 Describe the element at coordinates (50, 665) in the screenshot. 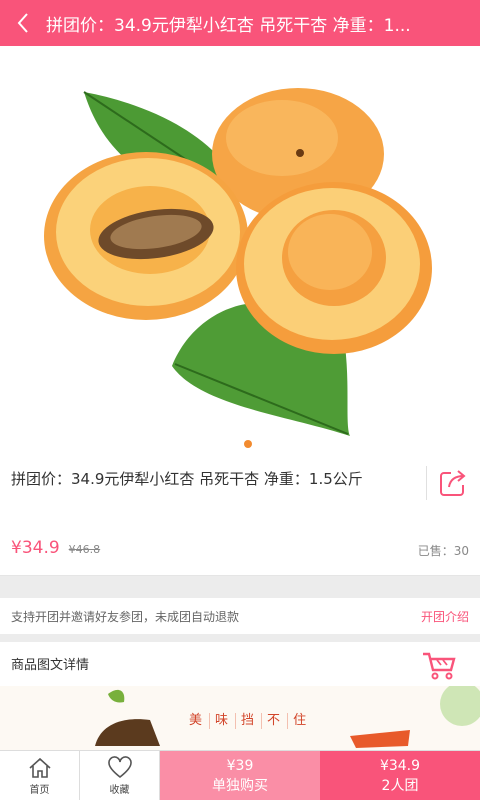

I see `detail-title: 商品图文详情` at that location.